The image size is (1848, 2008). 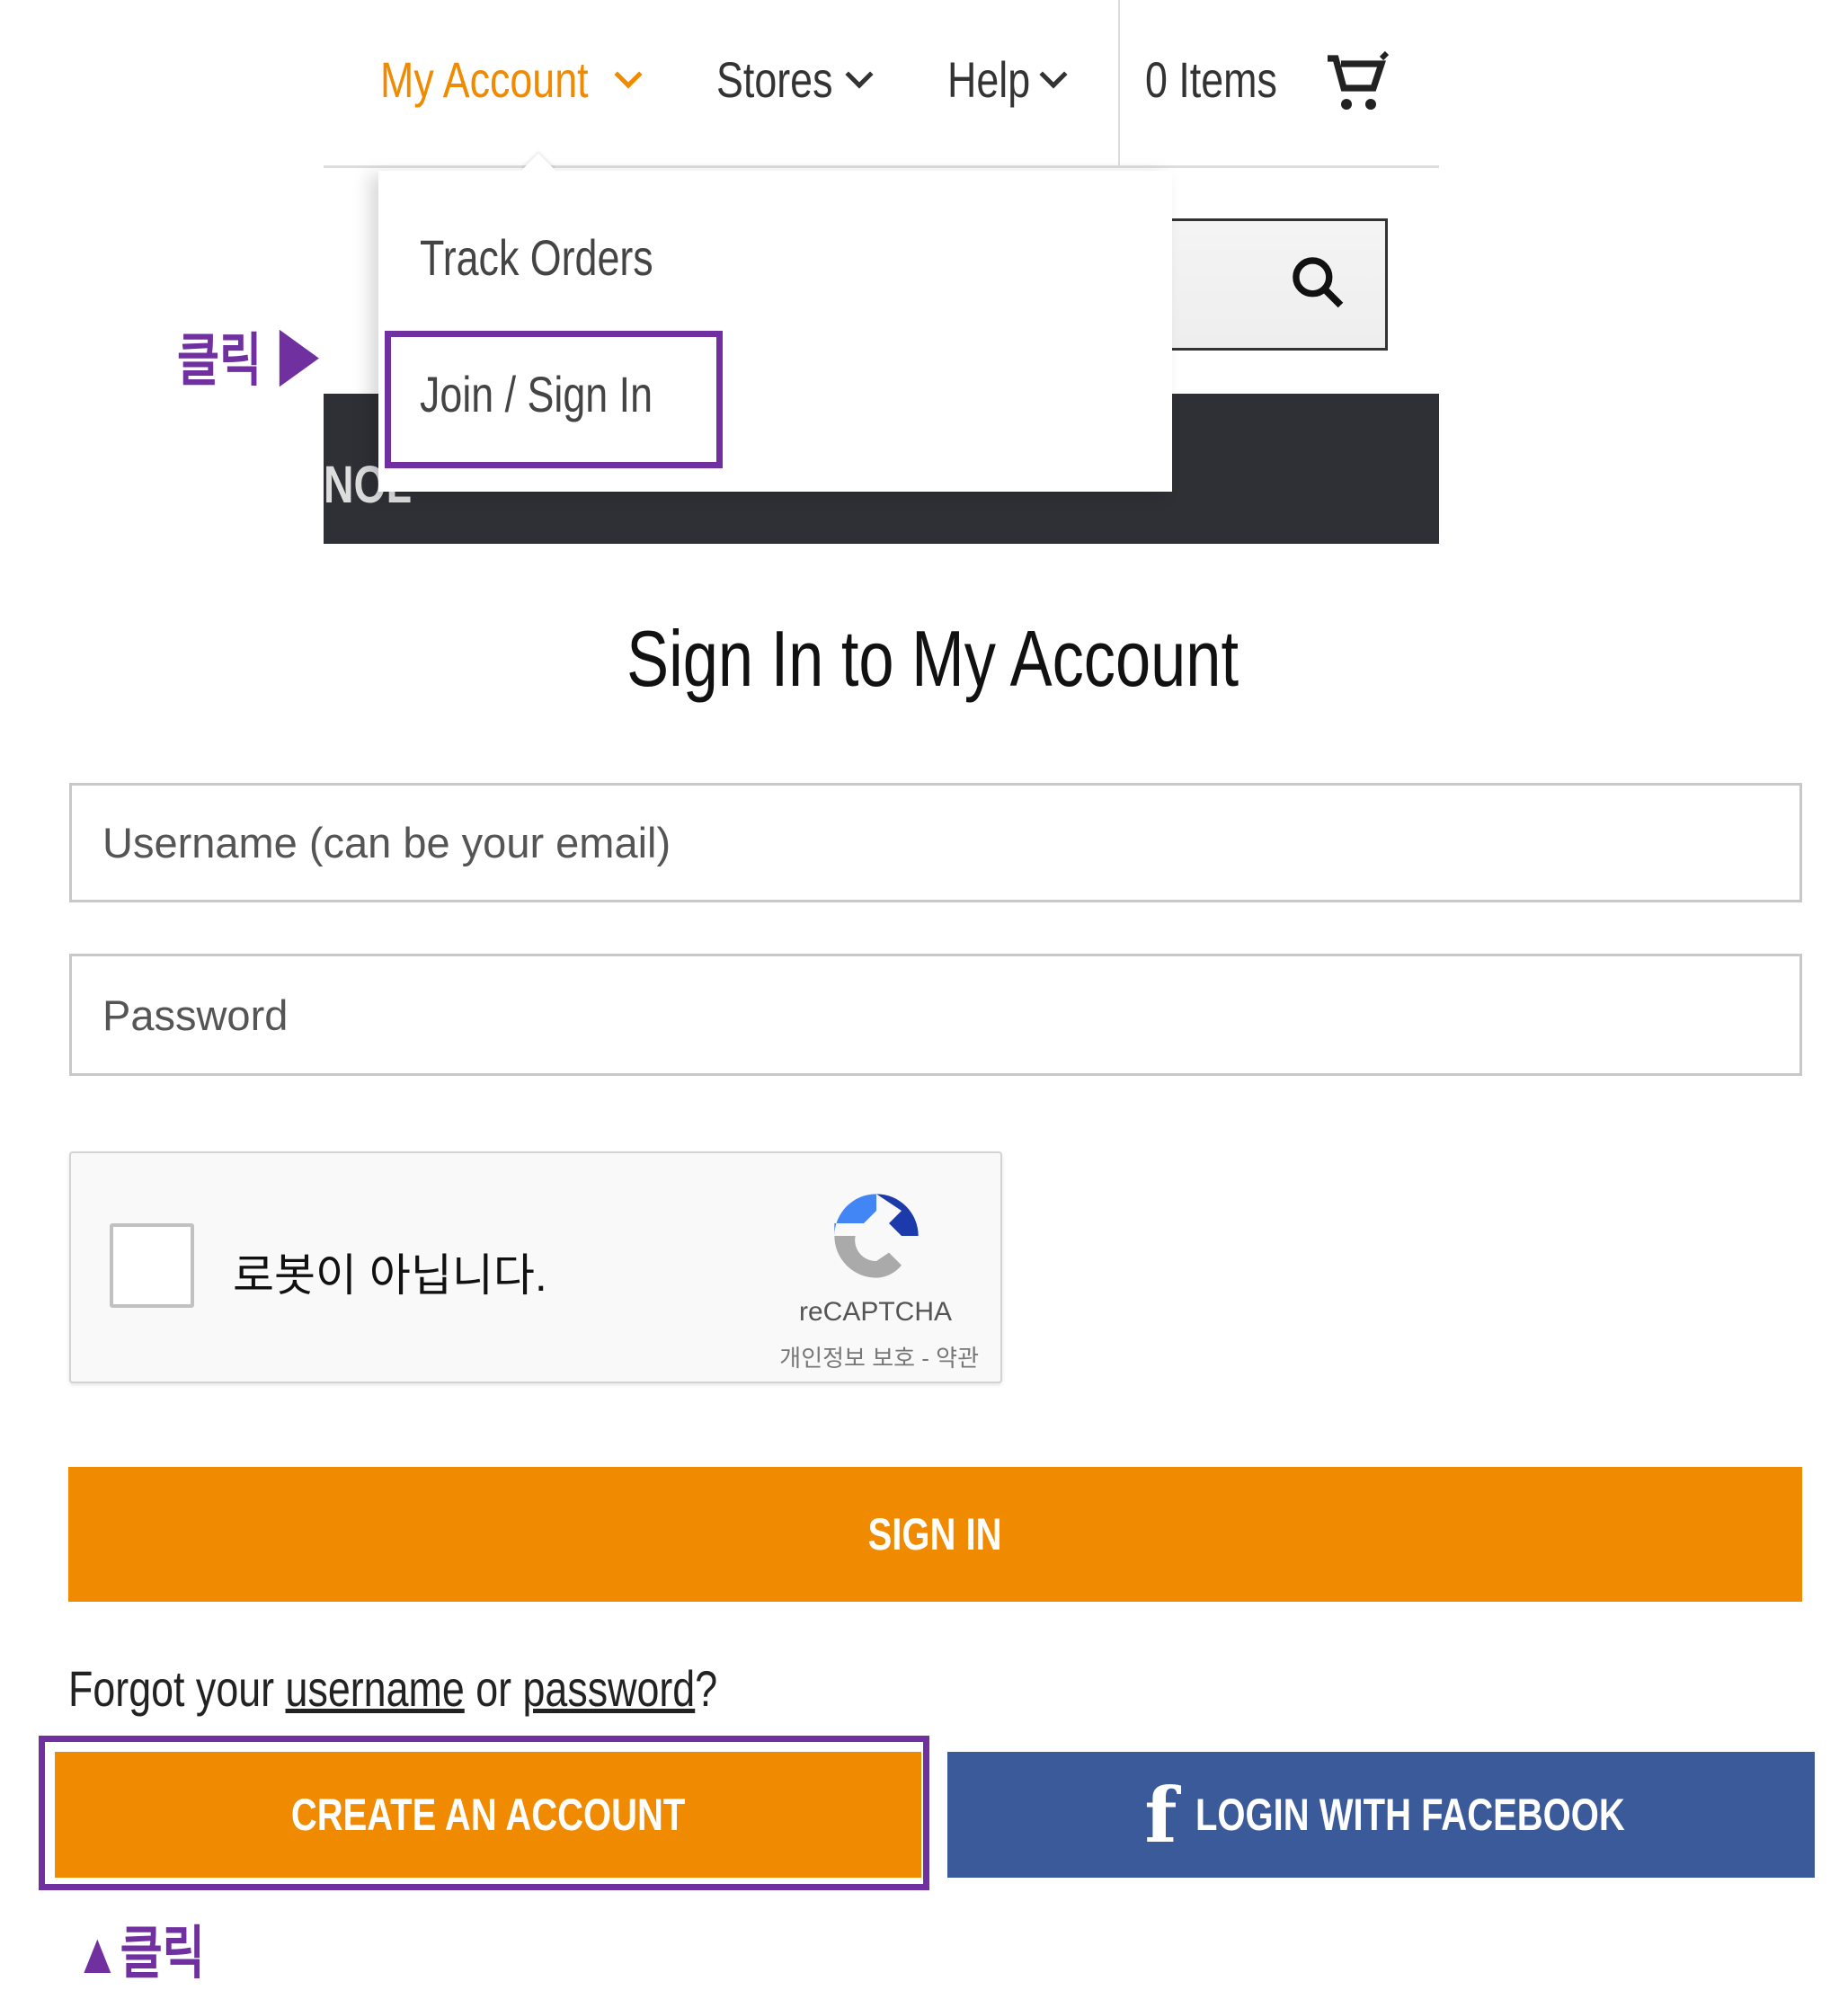 I want to click on menu-item-track-orders: Track Orders, so click(x=566, y=257).